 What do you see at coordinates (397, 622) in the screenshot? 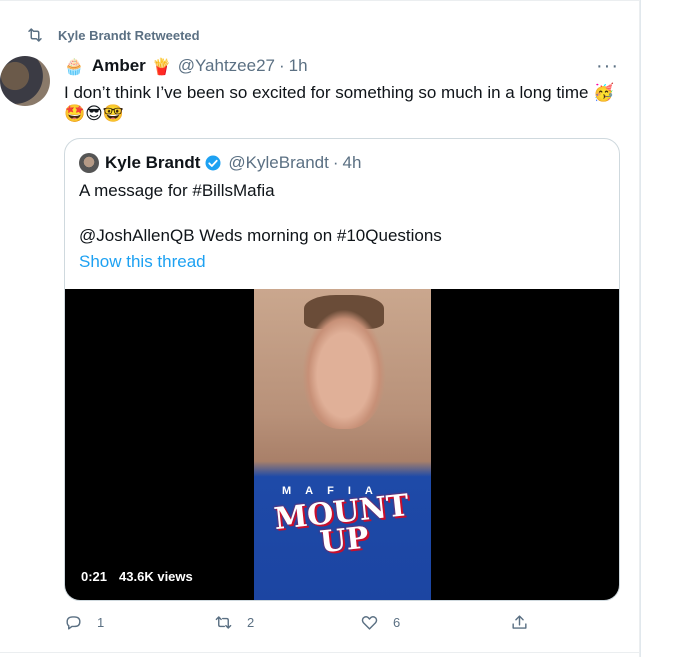
I see `like-count: 6` at bounding box center [397, 622].